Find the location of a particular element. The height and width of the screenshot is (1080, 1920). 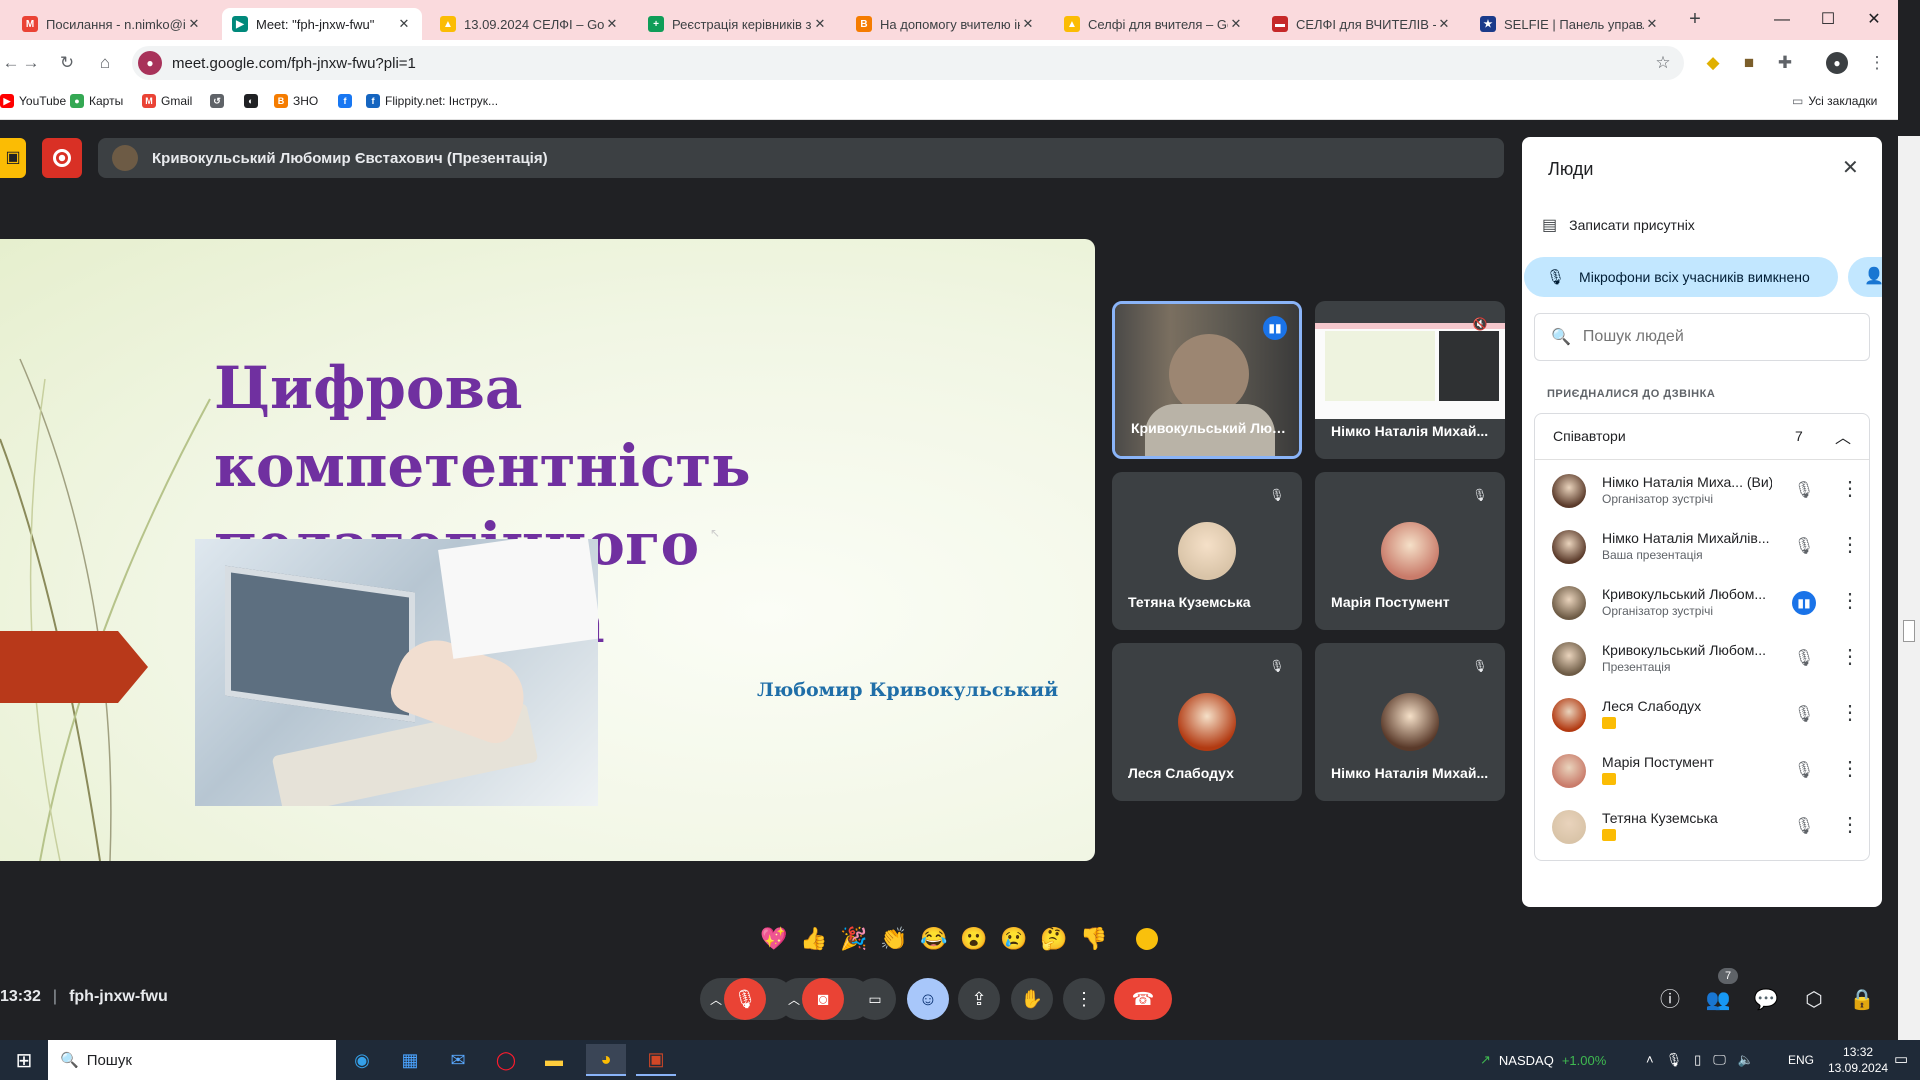

raise-hand-button: ✋ is located at coordinates (1032, 999).